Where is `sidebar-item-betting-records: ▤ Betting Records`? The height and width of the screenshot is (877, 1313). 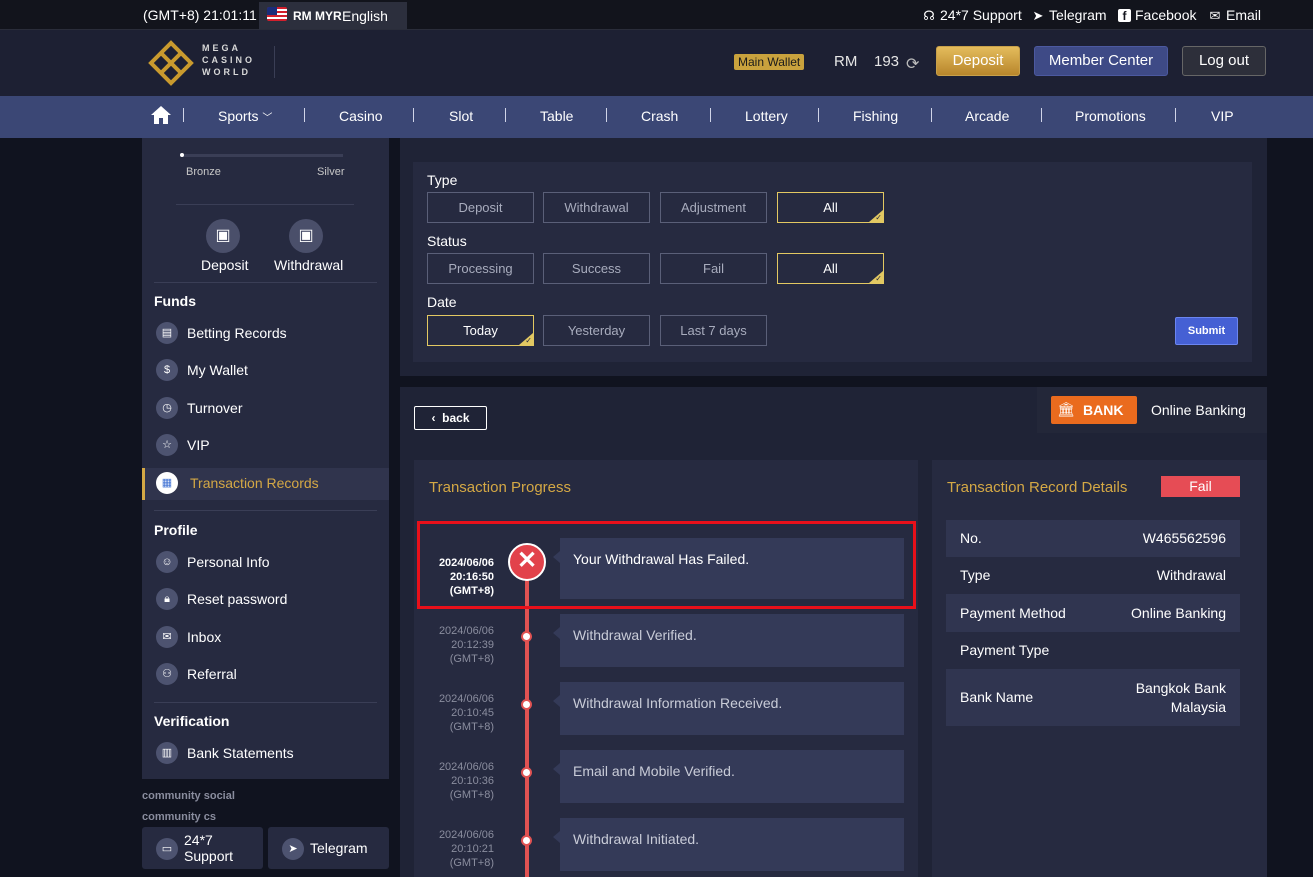
sidebar-item-betting-records: ▤ Betting Records is located at coordinates (265, 334).